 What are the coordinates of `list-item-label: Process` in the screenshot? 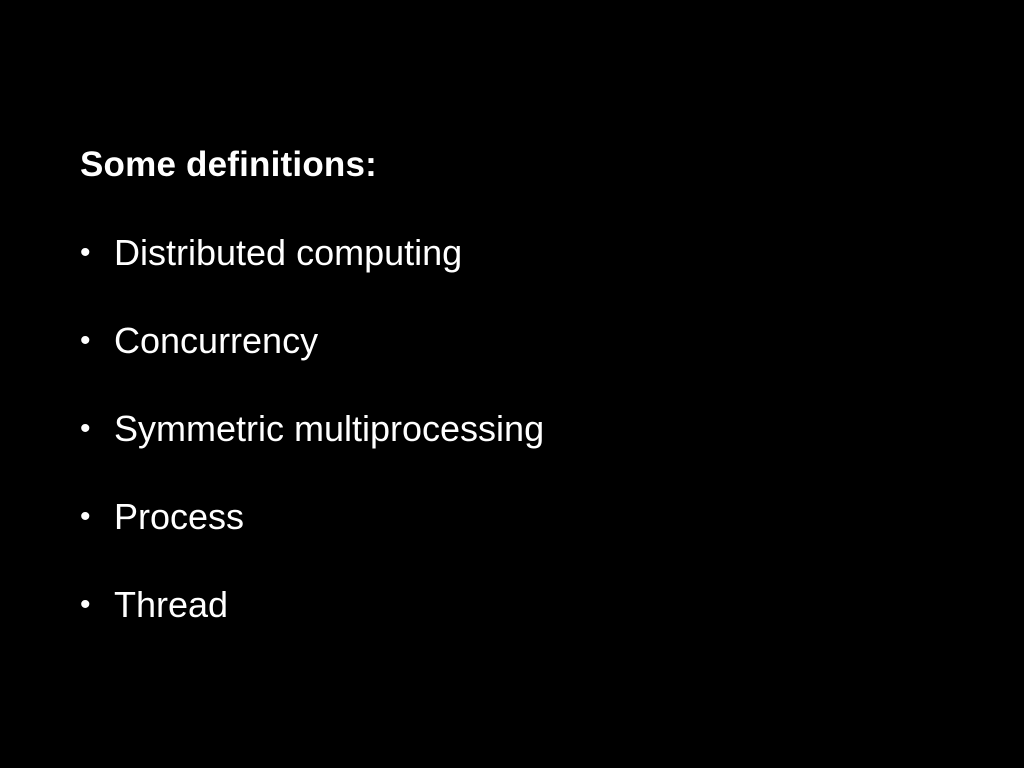 It's located at (179, 516).